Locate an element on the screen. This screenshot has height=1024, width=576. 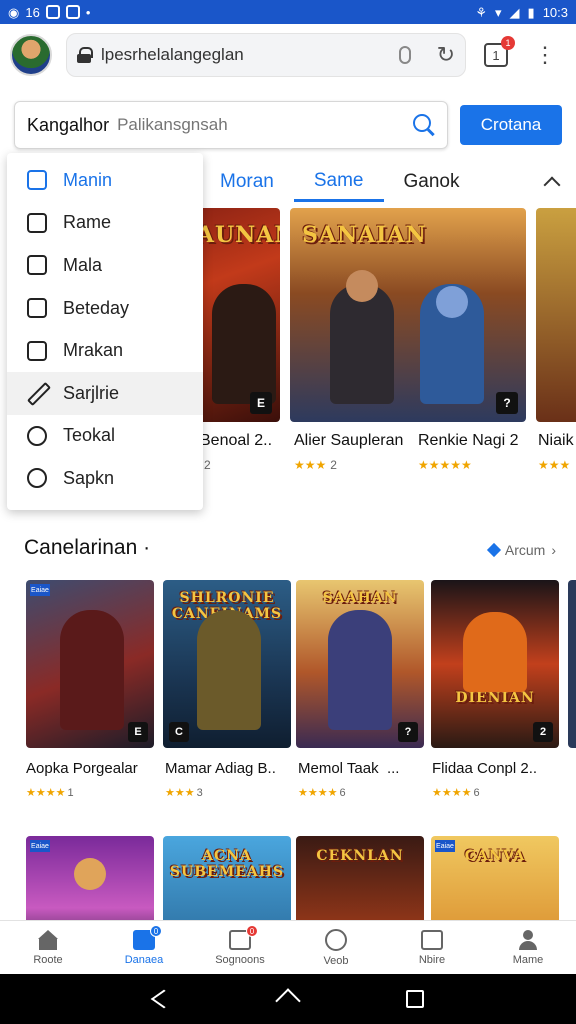
recents-icon is located at coordinates (414, 999).